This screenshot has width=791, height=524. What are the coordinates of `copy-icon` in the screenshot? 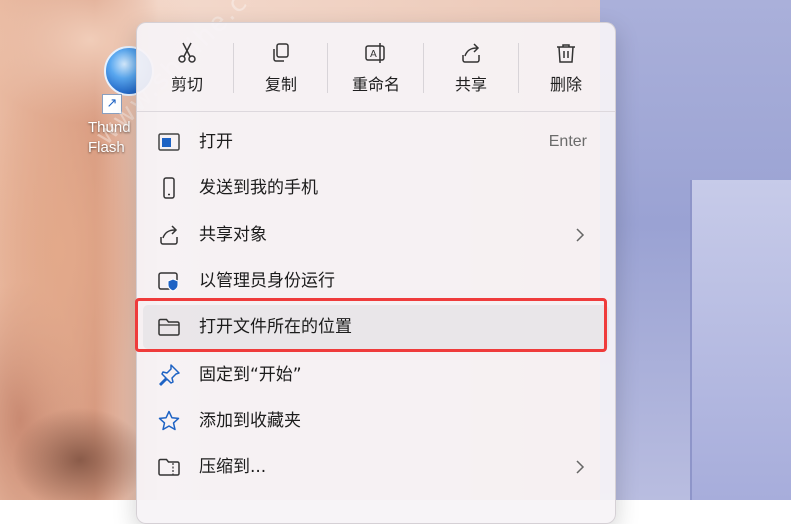 It's located at (281, 52).